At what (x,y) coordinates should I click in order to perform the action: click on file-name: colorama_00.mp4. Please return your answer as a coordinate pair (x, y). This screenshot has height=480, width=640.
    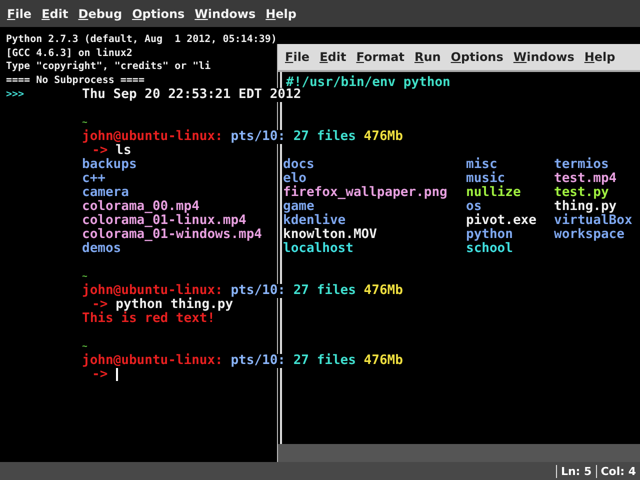
    Looking at the image, I should click on (141, 207).